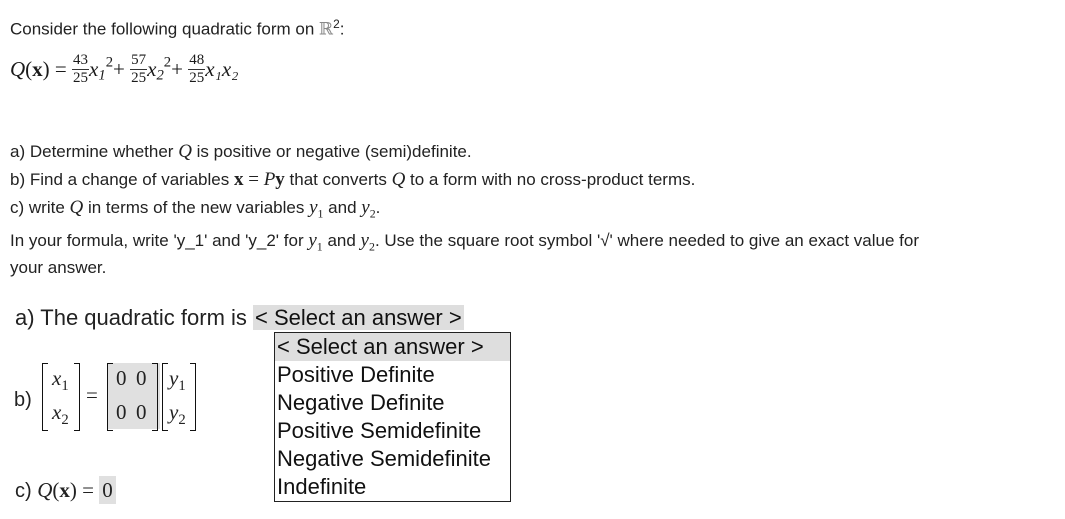 The image size is (1065, 519). Describe the element at coordinates (23, 491) in the screenshot. I see `part-c-label: c)` at that location.